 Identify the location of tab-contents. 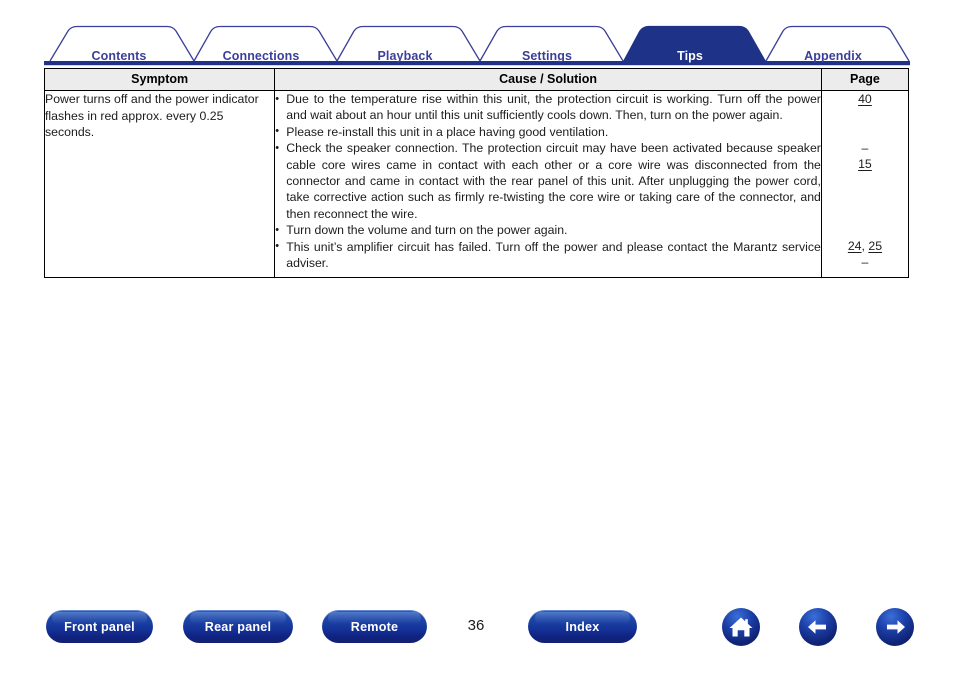
(122, 42).